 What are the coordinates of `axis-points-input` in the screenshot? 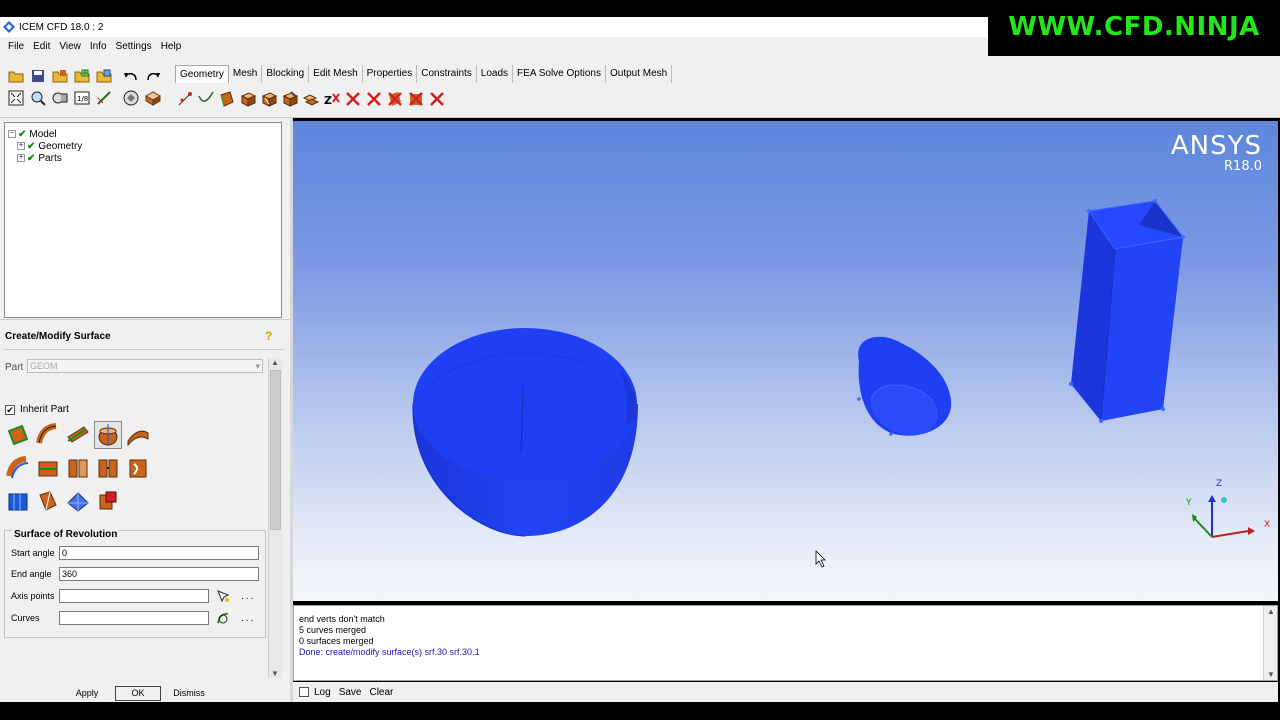 It's located at (134, 596).